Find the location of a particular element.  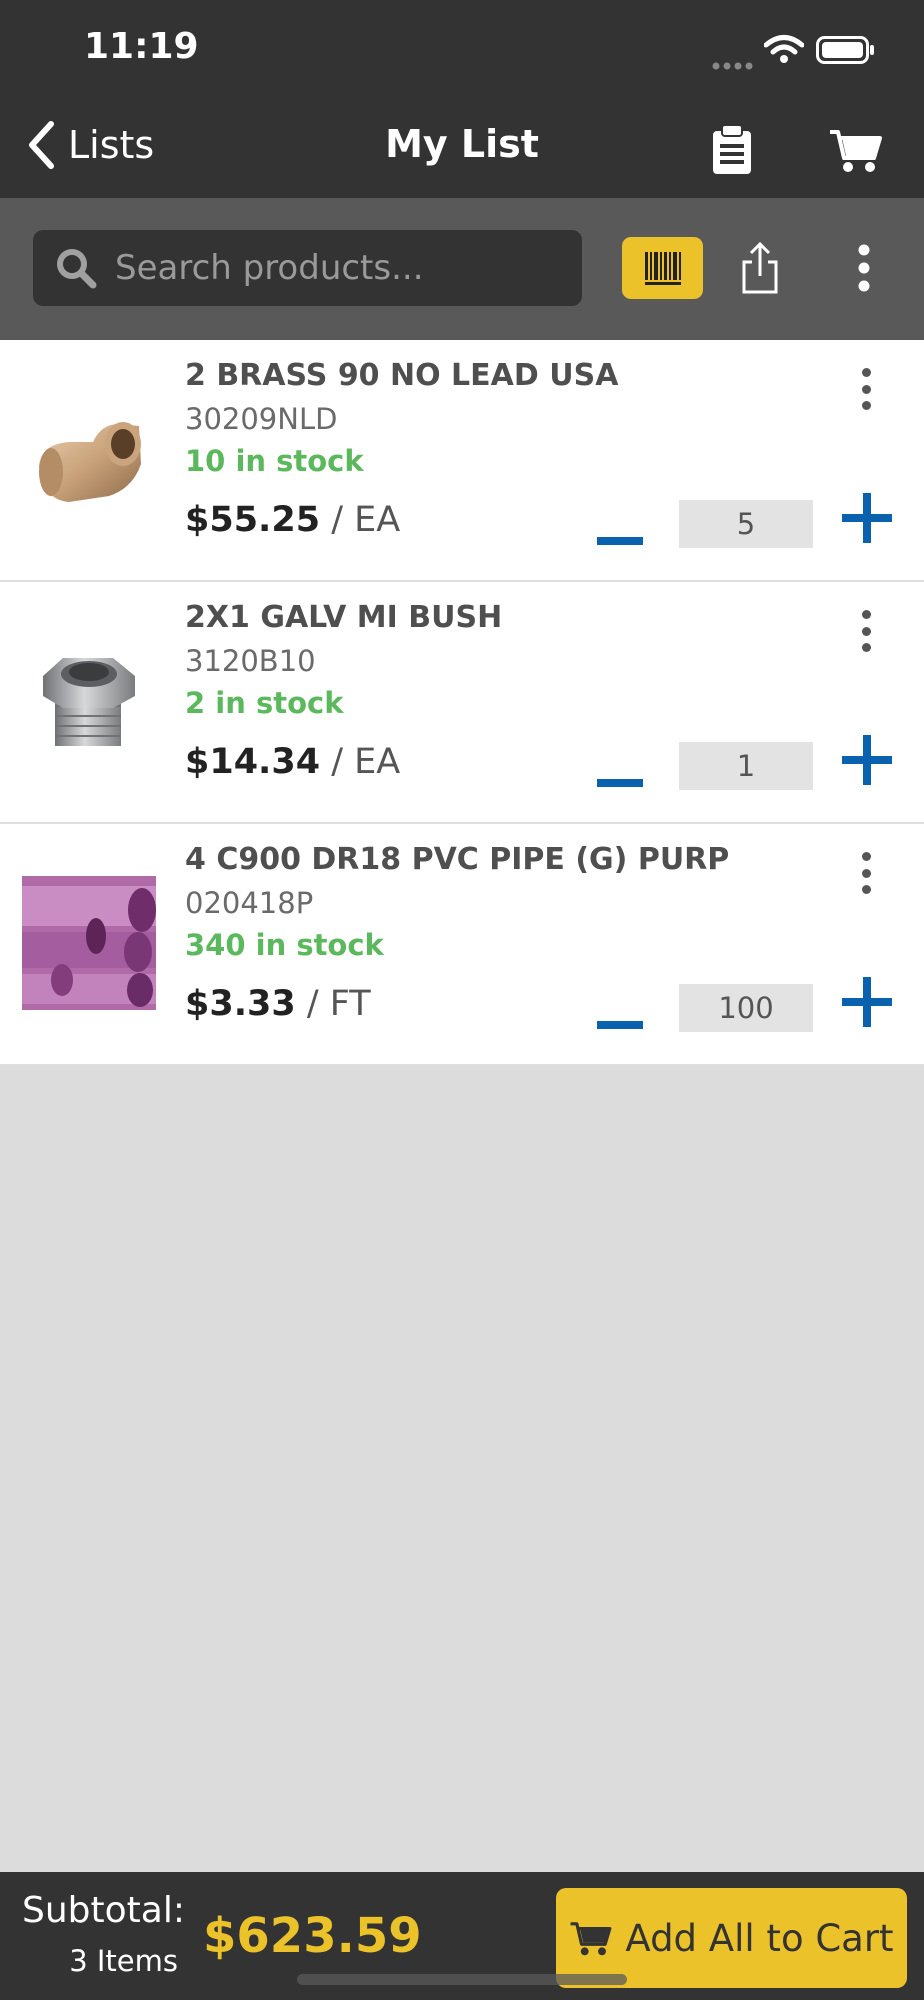

clipboard-icon is located at coordinates (732, 149).